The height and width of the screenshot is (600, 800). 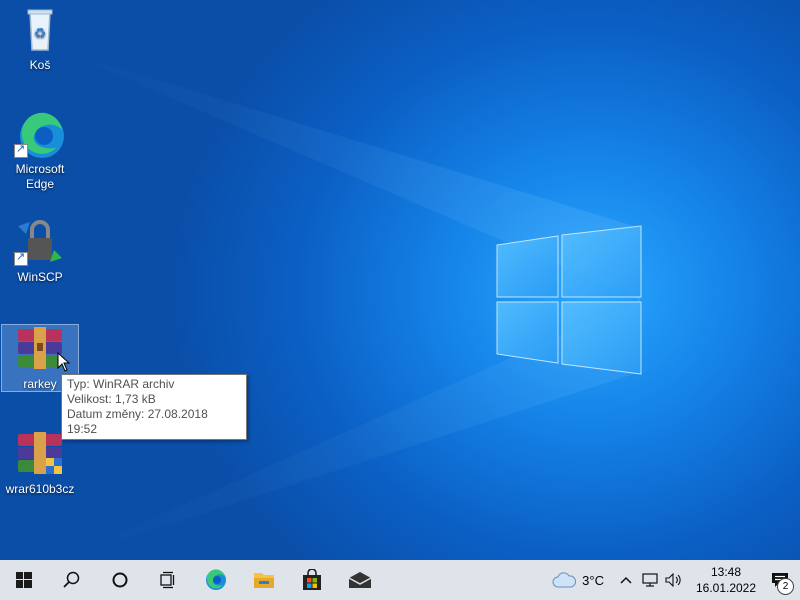 I want to click on cortana-button, so click(x=120, y=580).